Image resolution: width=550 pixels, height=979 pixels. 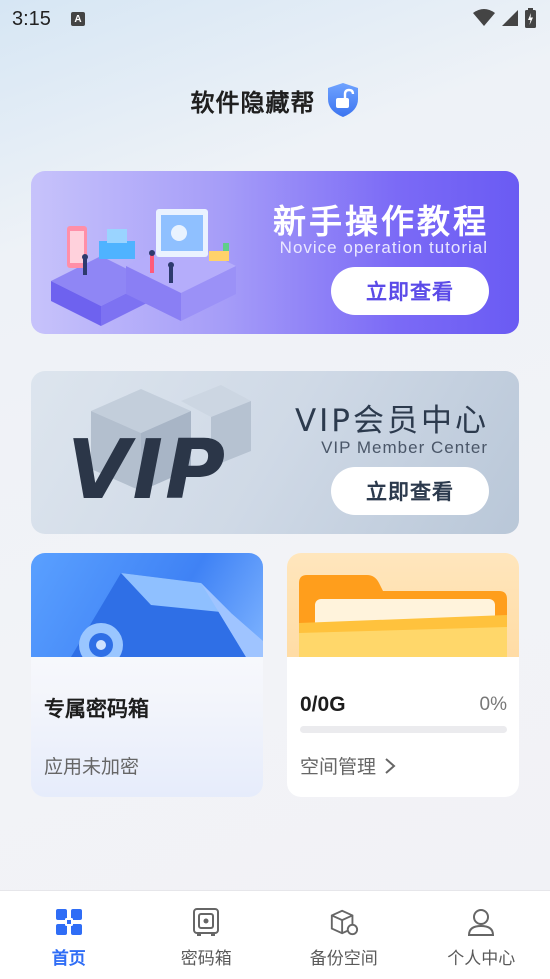 I want to click on tutorial-subtitle: Novice operation tutorial, so click(x=383, y=247).